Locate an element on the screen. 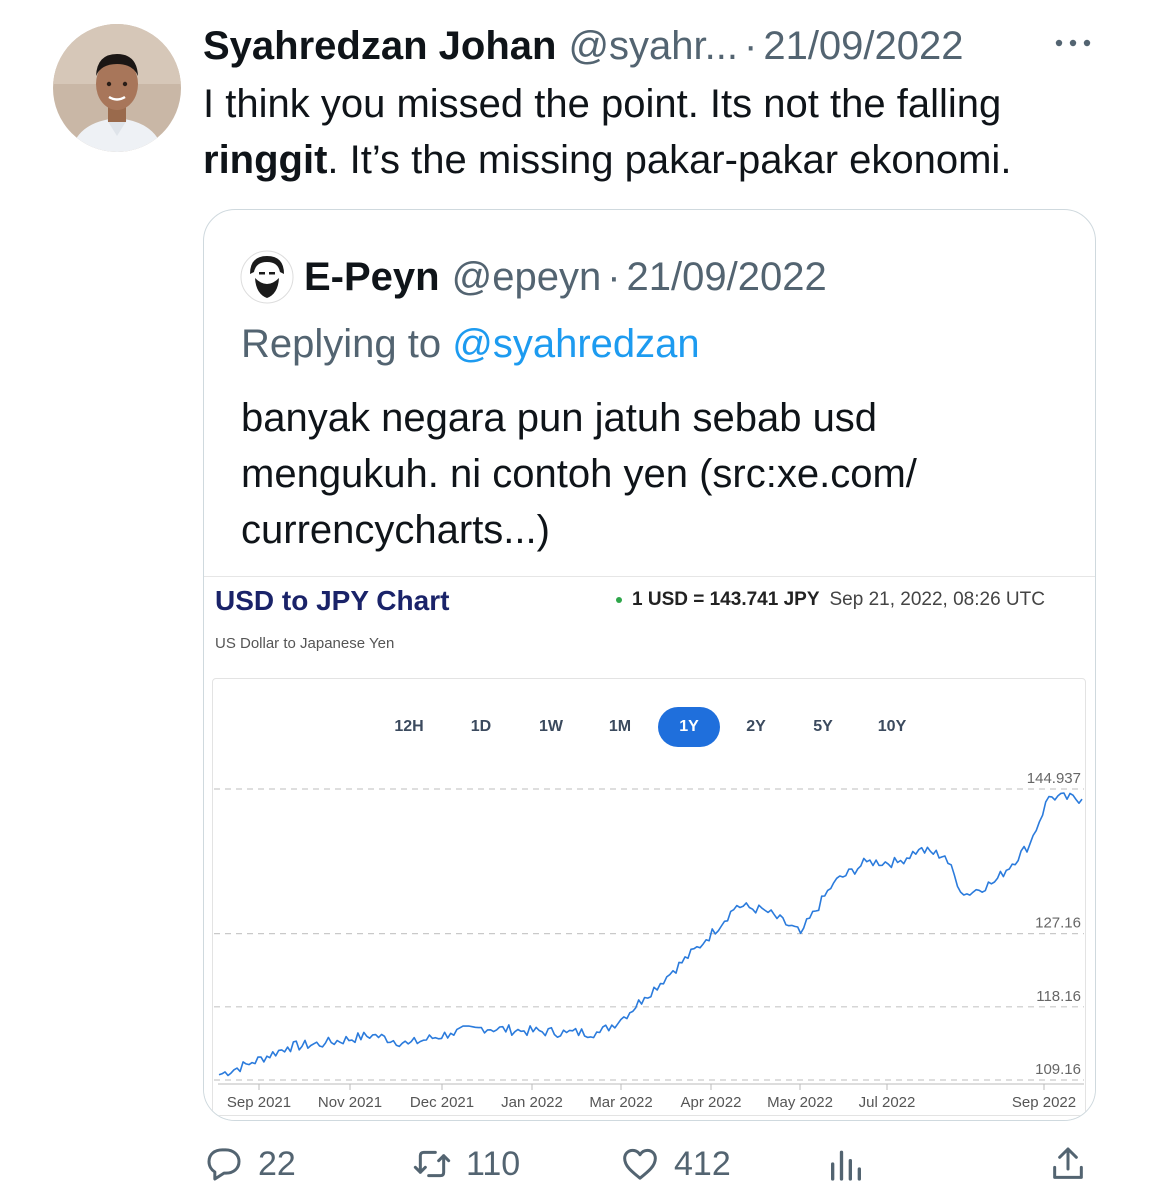  views-button is located at coordinates (846, 1164).